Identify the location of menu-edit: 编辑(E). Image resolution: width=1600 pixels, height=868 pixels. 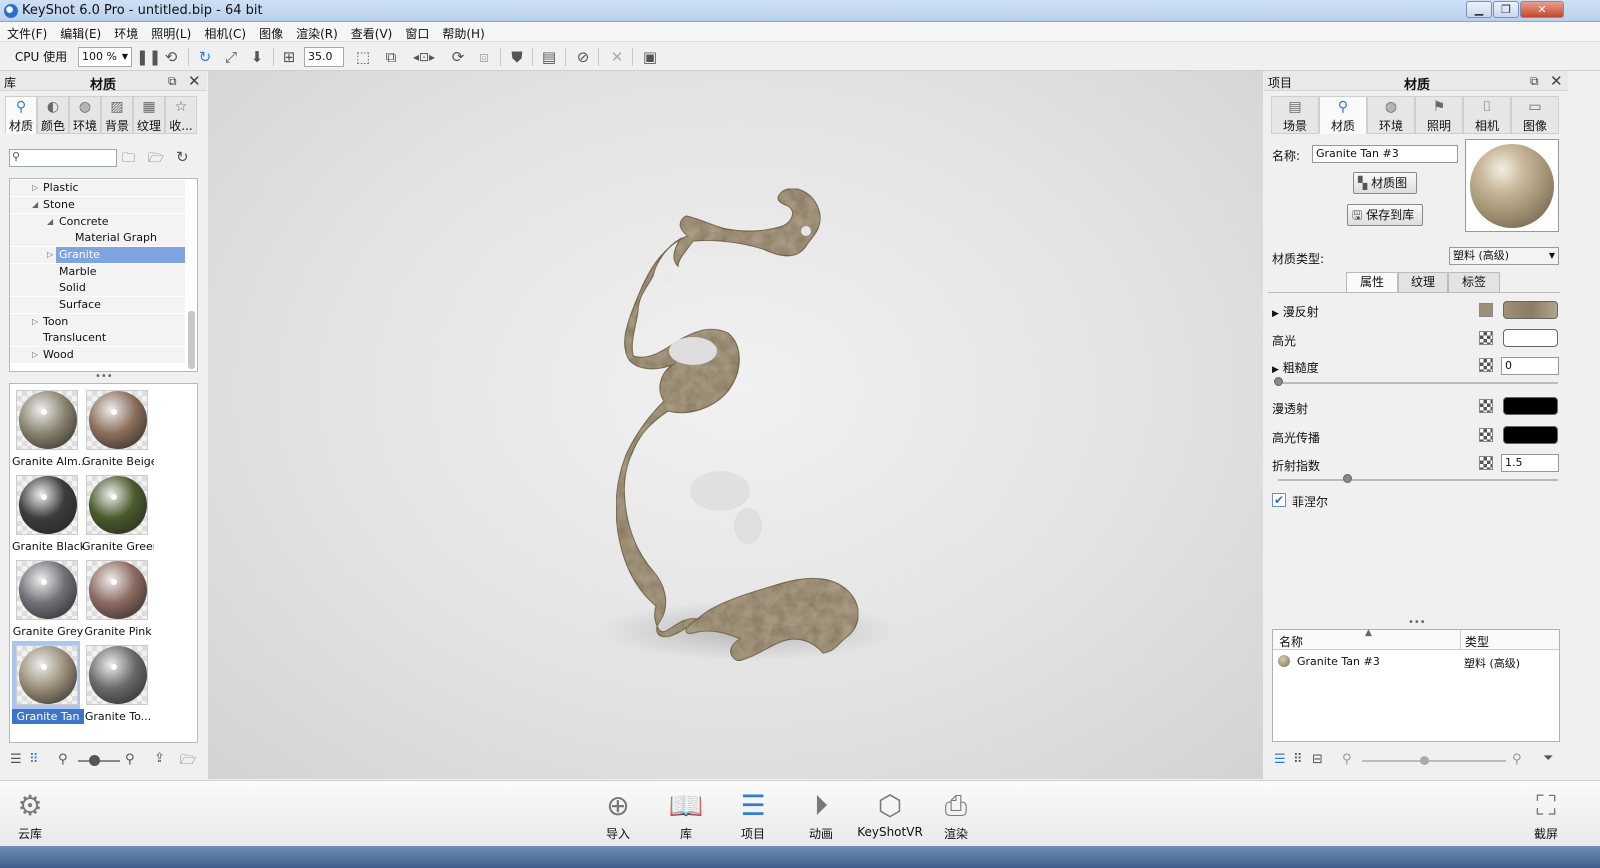
(80, 32).